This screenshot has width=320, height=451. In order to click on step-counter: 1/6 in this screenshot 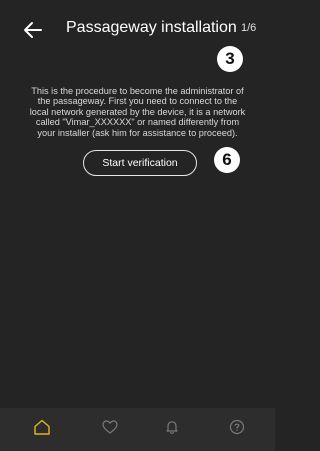, I will do `click(249, 28)`.